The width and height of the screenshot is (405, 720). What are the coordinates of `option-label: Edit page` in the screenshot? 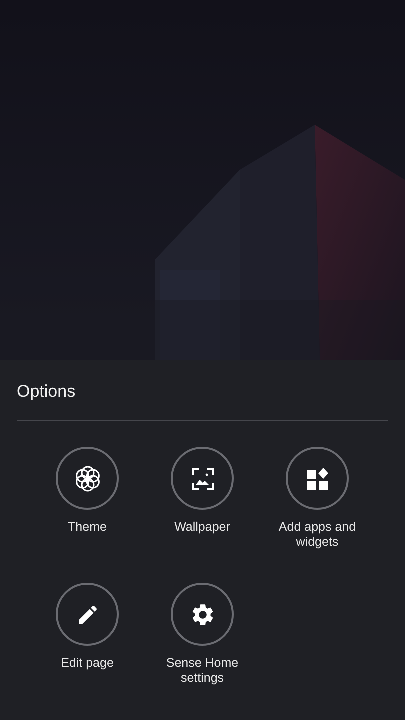 It's located at (87, 663).